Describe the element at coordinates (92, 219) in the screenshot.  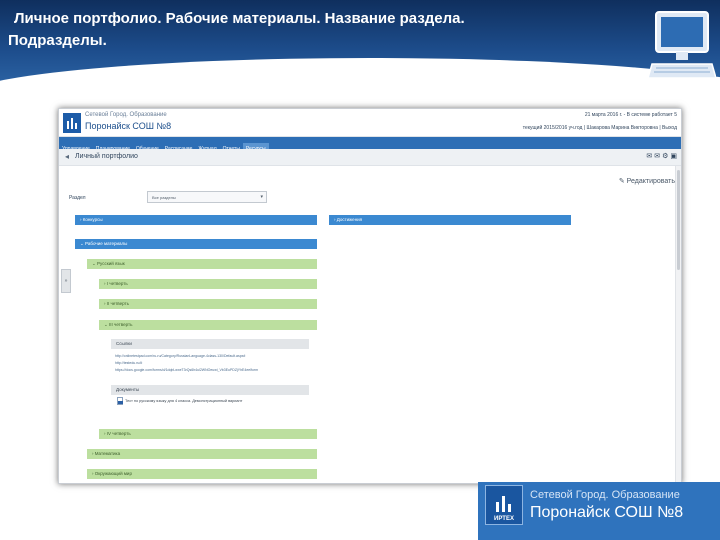
I see `block-konkursy-label: Конкурсы` at that location.